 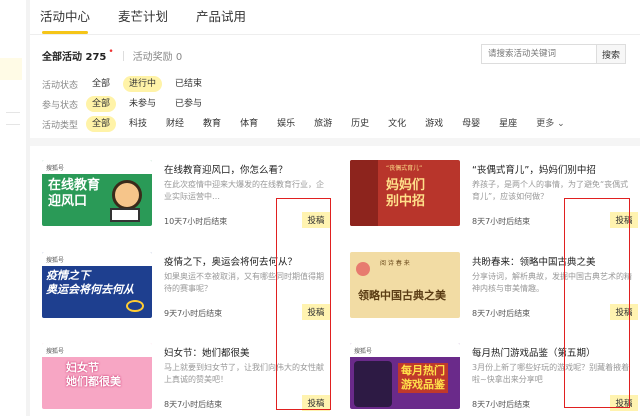 I want to click on filter-options: 全部 未参与 已参与, so click(x=150, y=104).